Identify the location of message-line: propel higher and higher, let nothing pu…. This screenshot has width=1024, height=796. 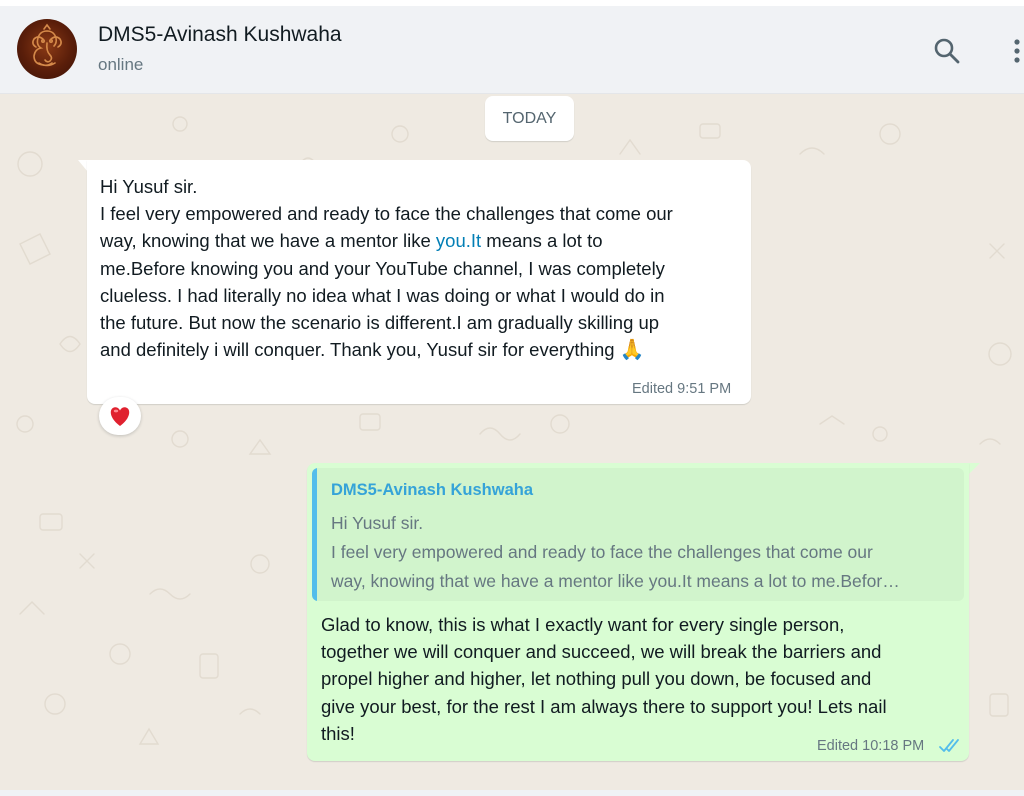
(596, 679).